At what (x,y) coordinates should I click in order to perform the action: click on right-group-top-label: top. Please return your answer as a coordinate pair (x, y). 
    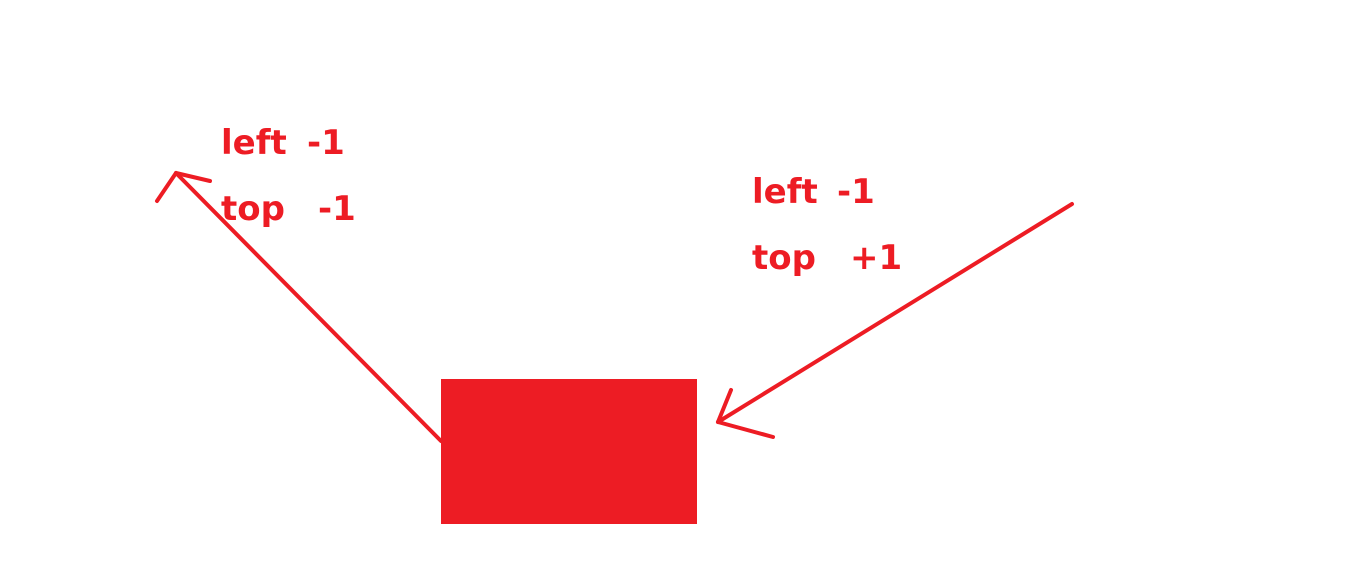
    Looking at the image, I should click on (784, 258).